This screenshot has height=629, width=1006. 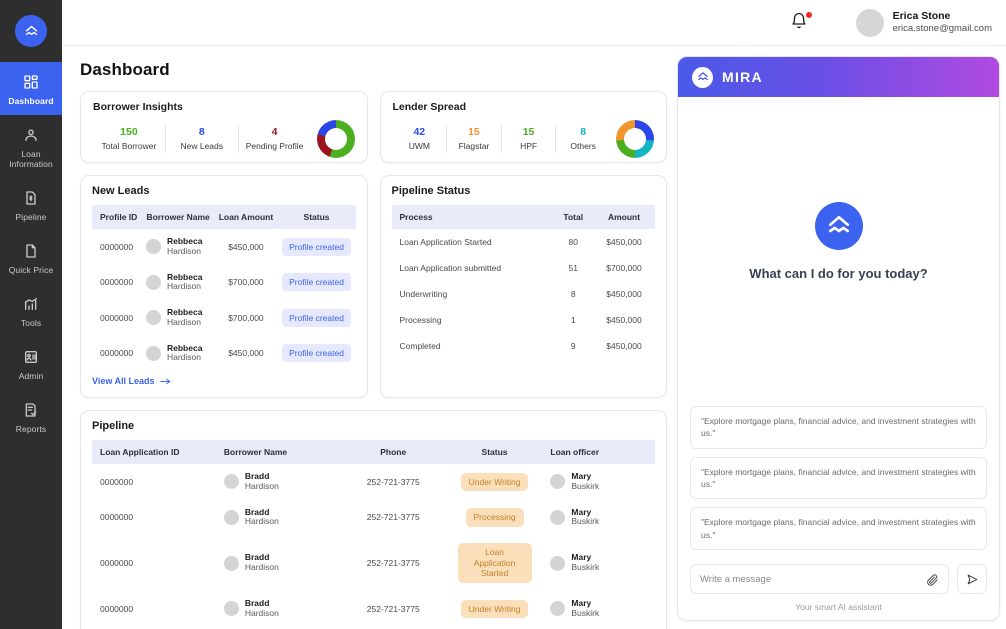 What do you see at coordinates (742, 77) in the screenshot?
I see `chat-title: MIRA` at bounding box center [742, 77].